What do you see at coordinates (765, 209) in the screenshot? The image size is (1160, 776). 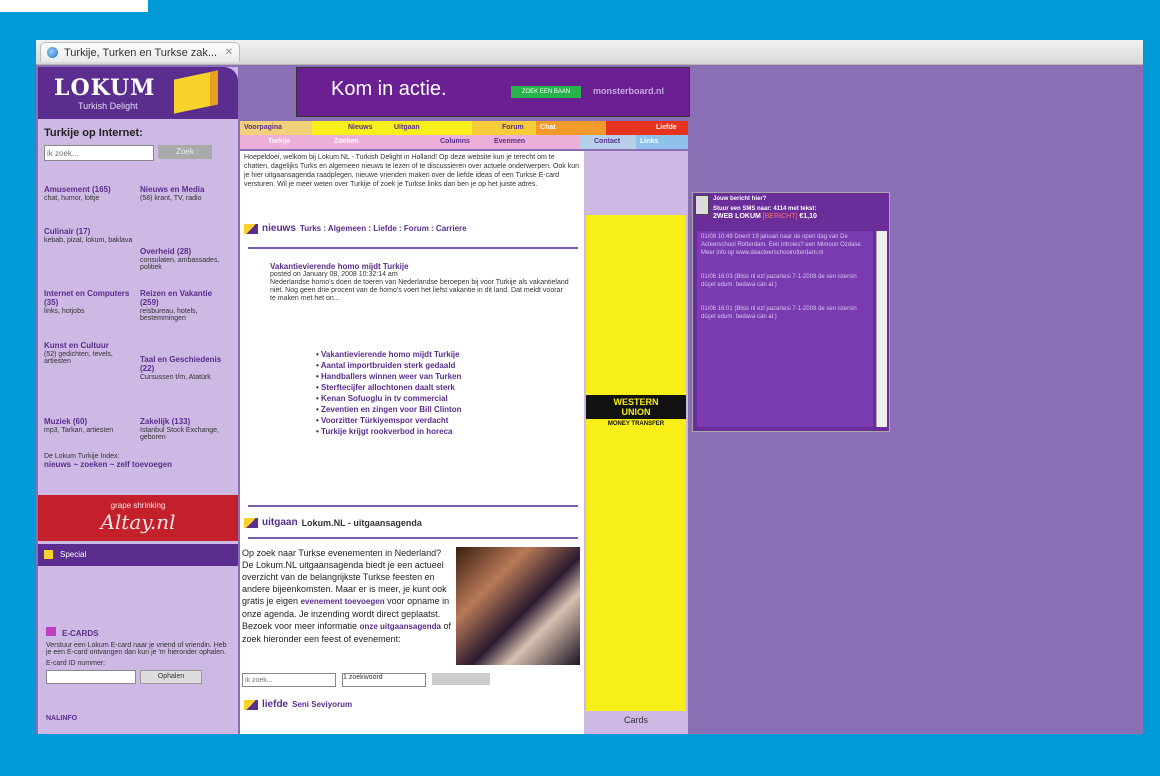 I see `sms-instructions: Stuur een SMS naar: 4114 met tekst:` at bounding box center [765, 209].